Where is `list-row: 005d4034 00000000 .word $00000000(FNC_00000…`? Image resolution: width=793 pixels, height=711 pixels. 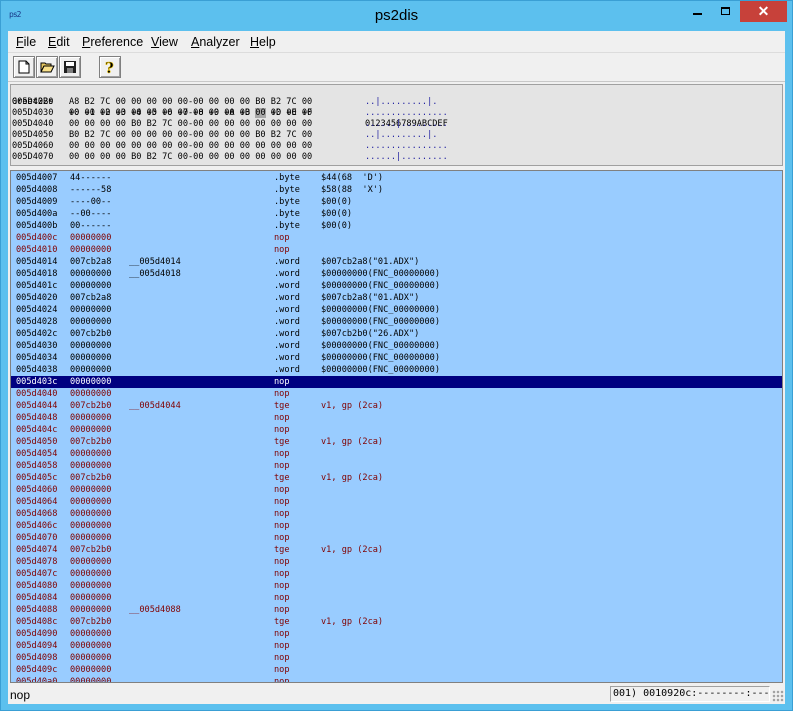
list-row: 005d4034 00000000 .word $00000000(FNC_00000… is located at coordinates (396, 358).